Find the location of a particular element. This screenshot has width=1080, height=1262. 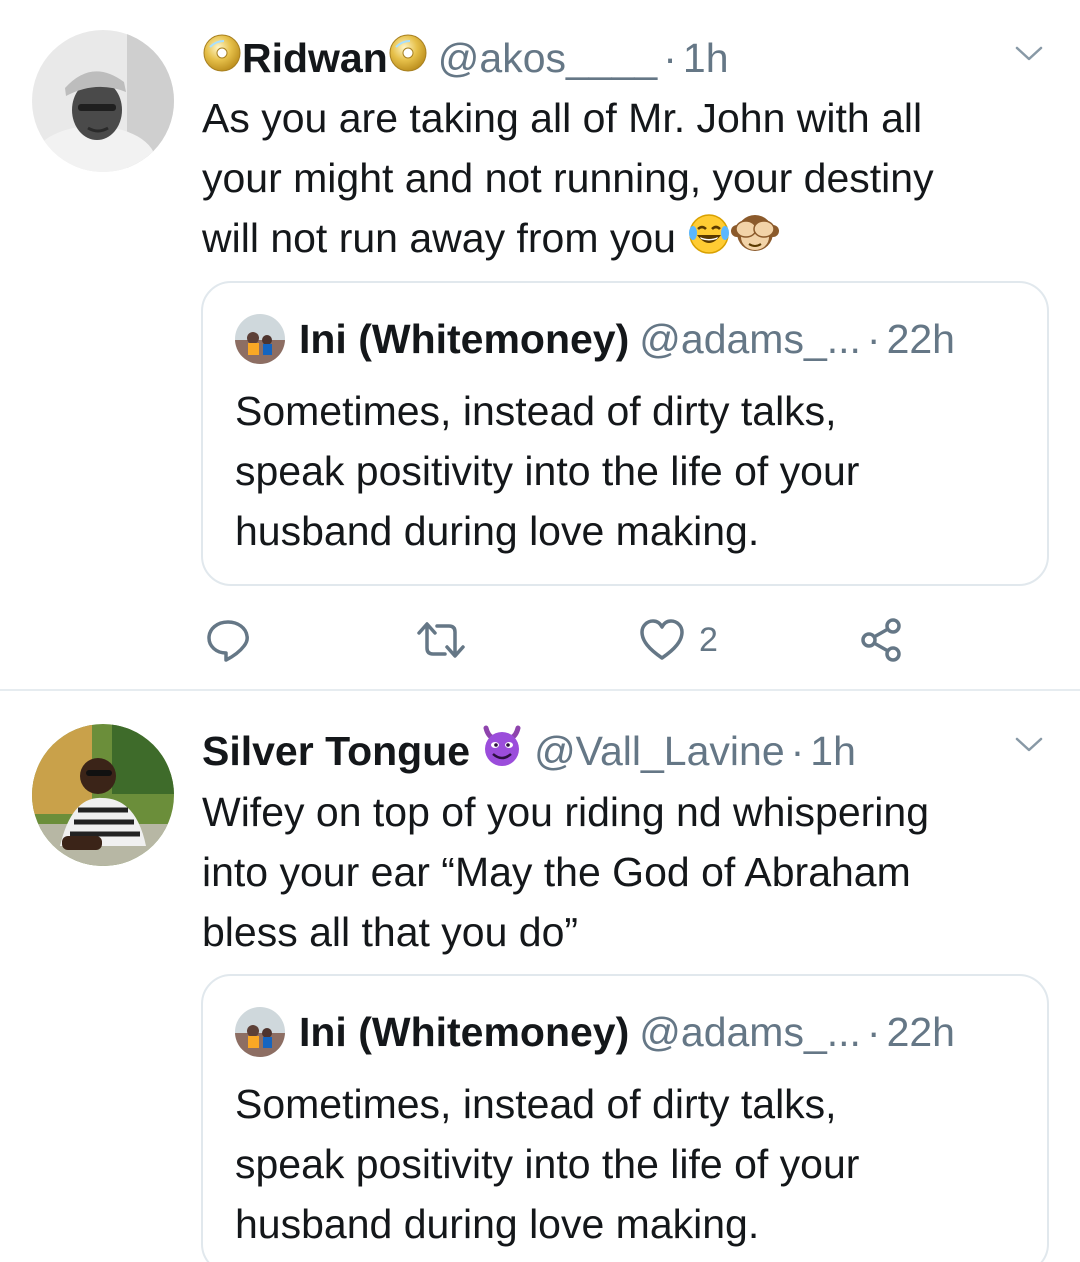

like-button: 2 is located at coordinates (678, 640).